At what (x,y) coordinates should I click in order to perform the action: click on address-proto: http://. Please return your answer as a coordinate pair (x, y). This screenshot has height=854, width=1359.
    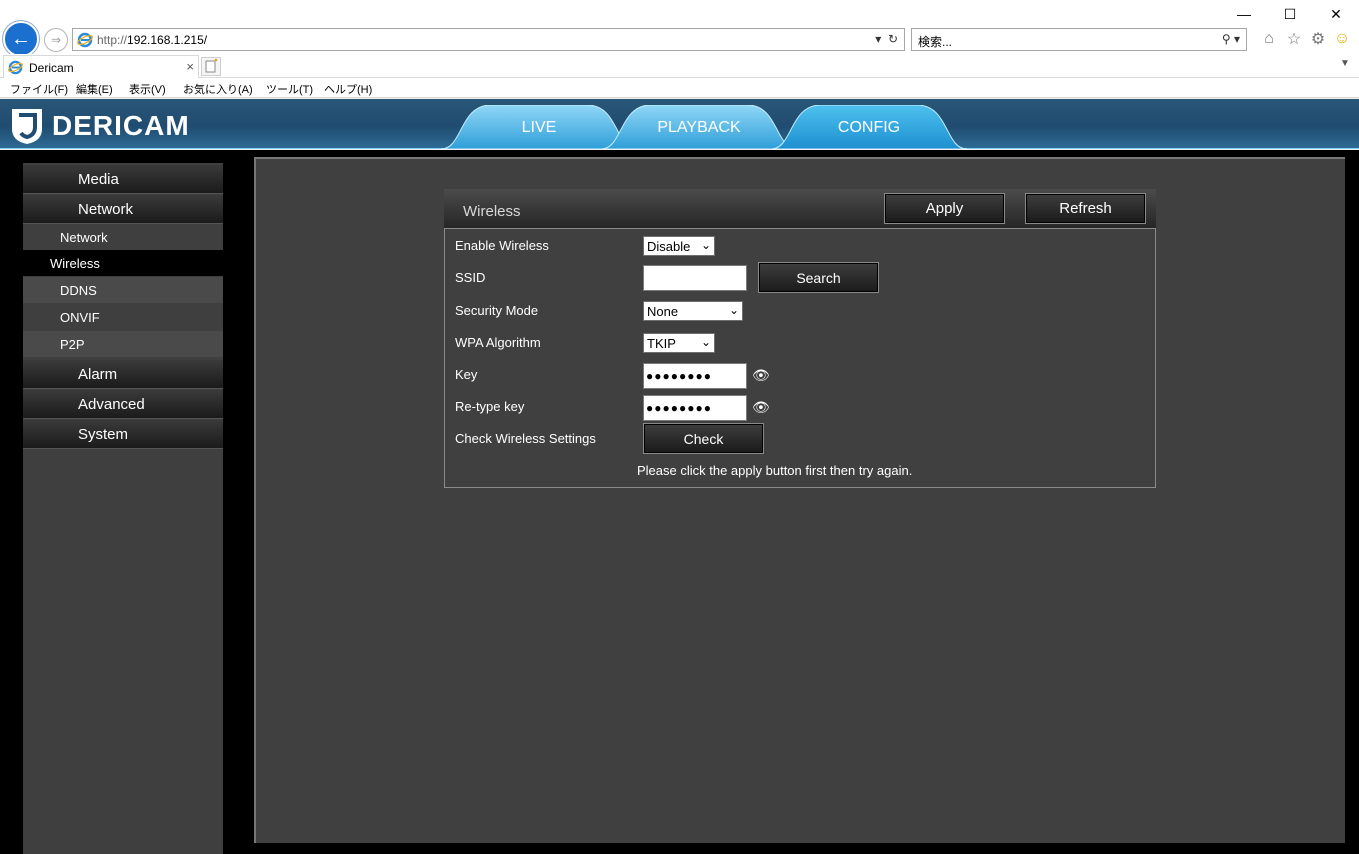
    Looking at the image, I should click on (112, 40).